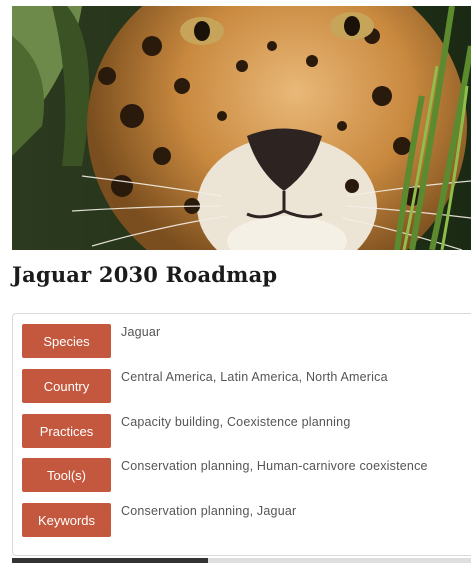 Image resolution: width=471 pixels, height=563 pixels. What do you see at coordinates (246, 520) in the screenshot?
I see `detail-row-keywords: Keywords Conservation planning, Jaguar` at bounding box center [246, 520].